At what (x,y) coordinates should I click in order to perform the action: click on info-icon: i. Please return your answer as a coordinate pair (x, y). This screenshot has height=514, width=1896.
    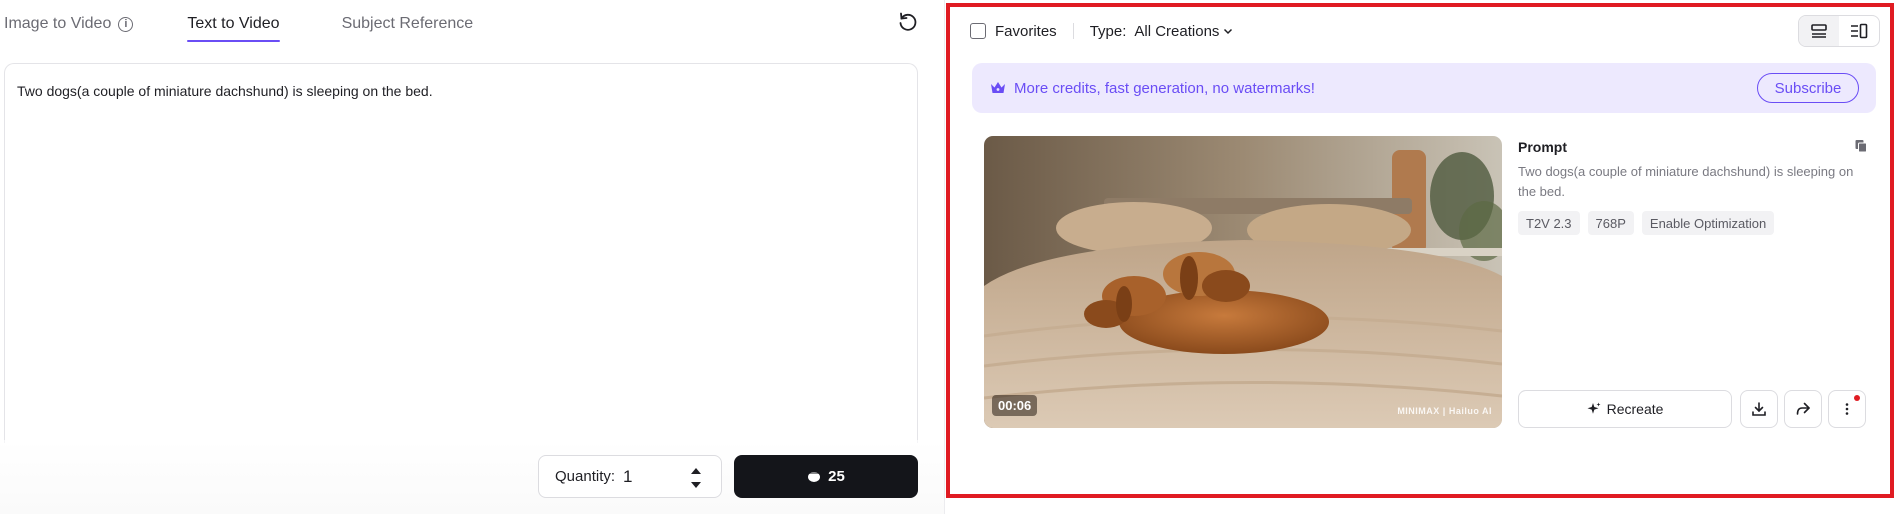
    Looking at the image, I should click on (126, 24).